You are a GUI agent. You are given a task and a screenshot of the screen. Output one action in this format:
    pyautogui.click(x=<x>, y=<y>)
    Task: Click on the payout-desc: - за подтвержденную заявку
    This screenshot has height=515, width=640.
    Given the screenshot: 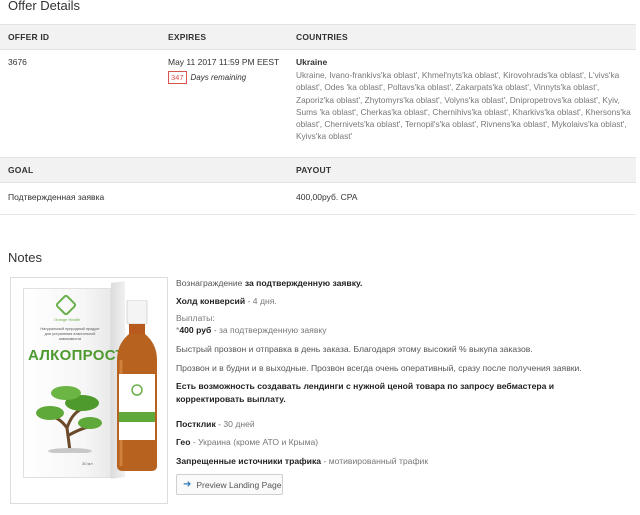 What is the action you would take?
    pyautogui.click(x=269, y=330)
    